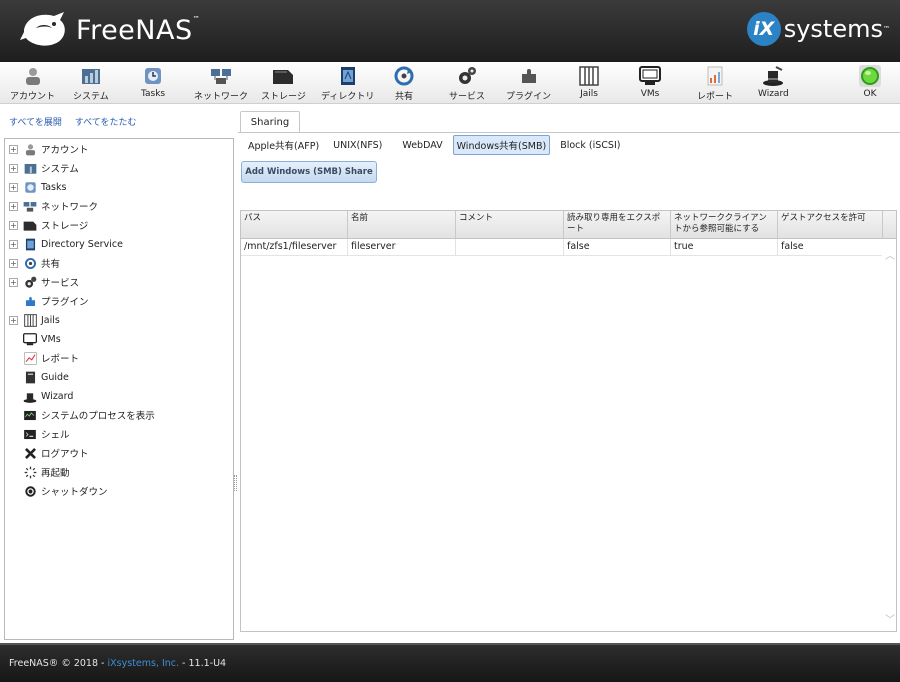 The image size is (900, 682). What do you see at coordinates (870, 83) in the screenshot?
I see `alert-status-button: OK` at bounding box center [870, 83].